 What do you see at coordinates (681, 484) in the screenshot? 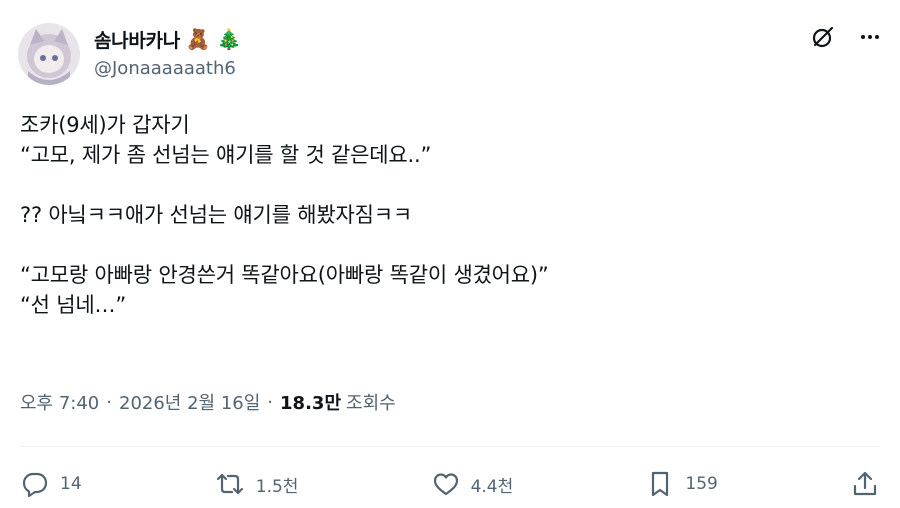
I see `bookmark-button: 159` at bounding box center [681, 484].